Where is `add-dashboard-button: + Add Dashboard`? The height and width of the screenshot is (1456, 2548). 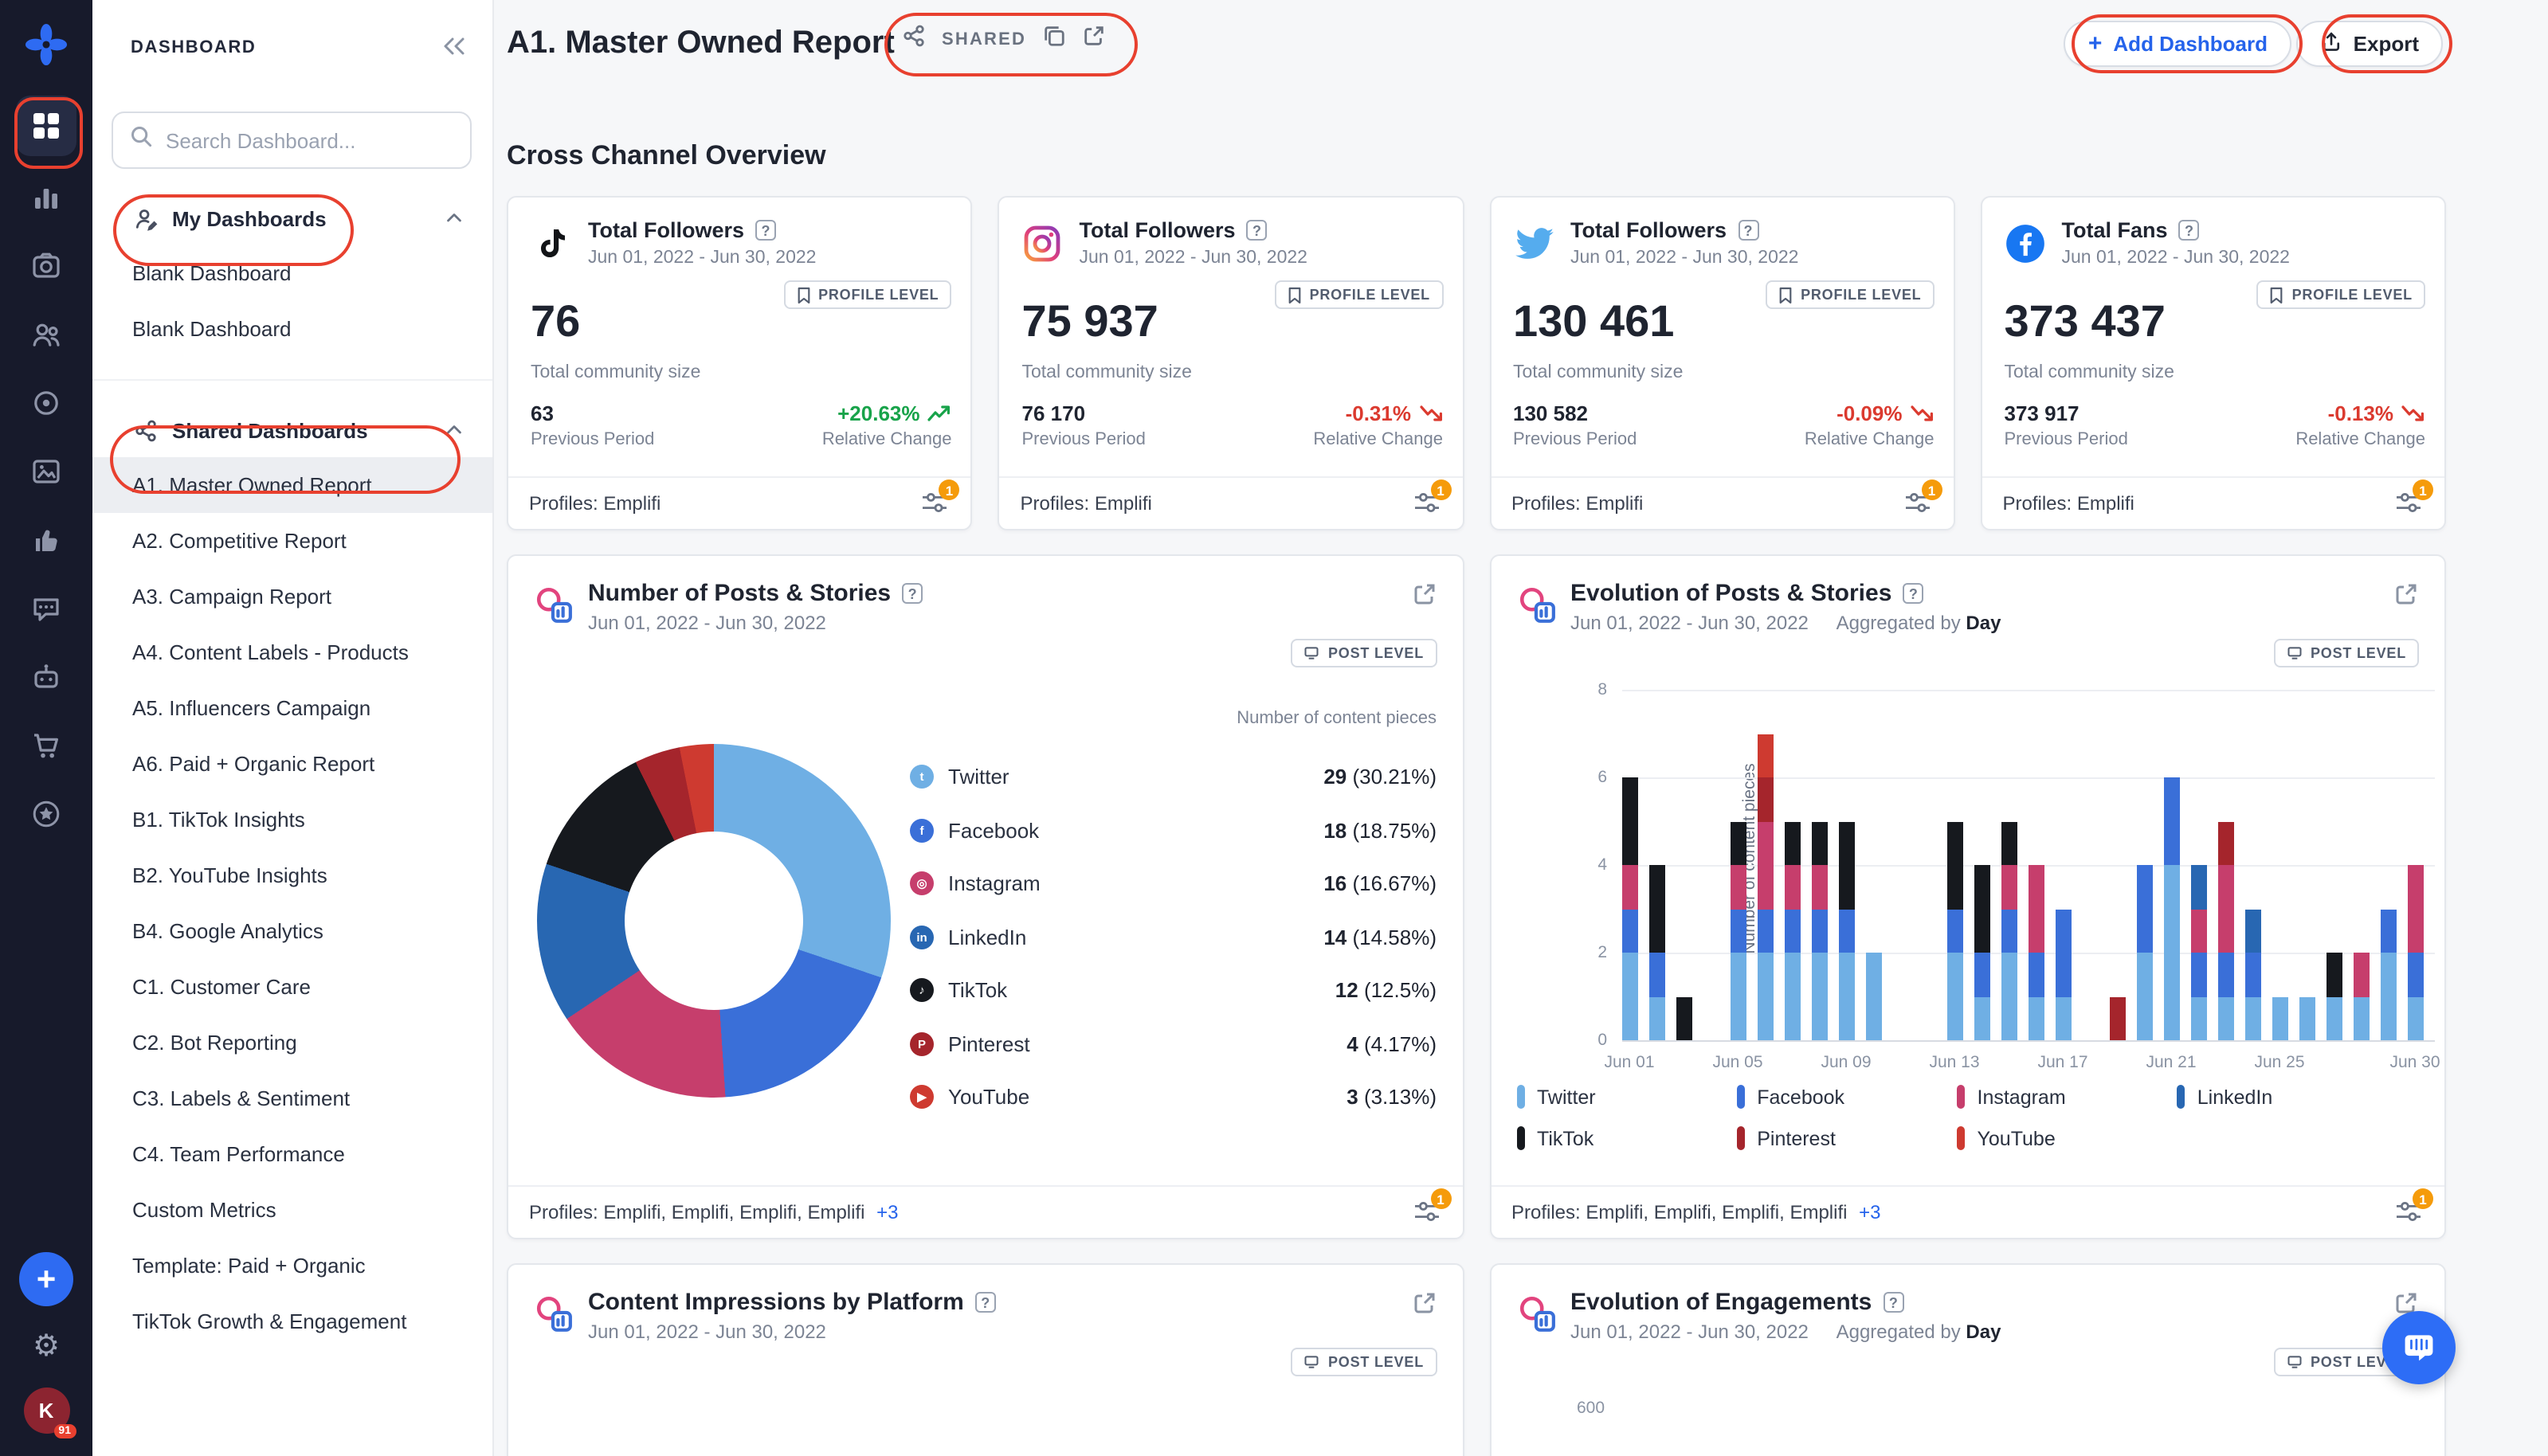
add-dashboard-button: + Add Dashboard is located at coordinates (2177, 44).